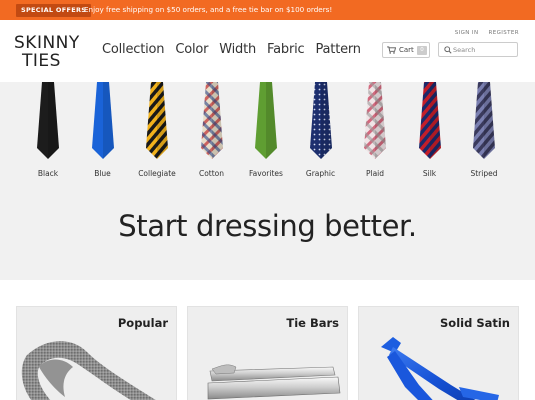  I want to click on site-logo: SKINNY TIES, so click(48, 54).